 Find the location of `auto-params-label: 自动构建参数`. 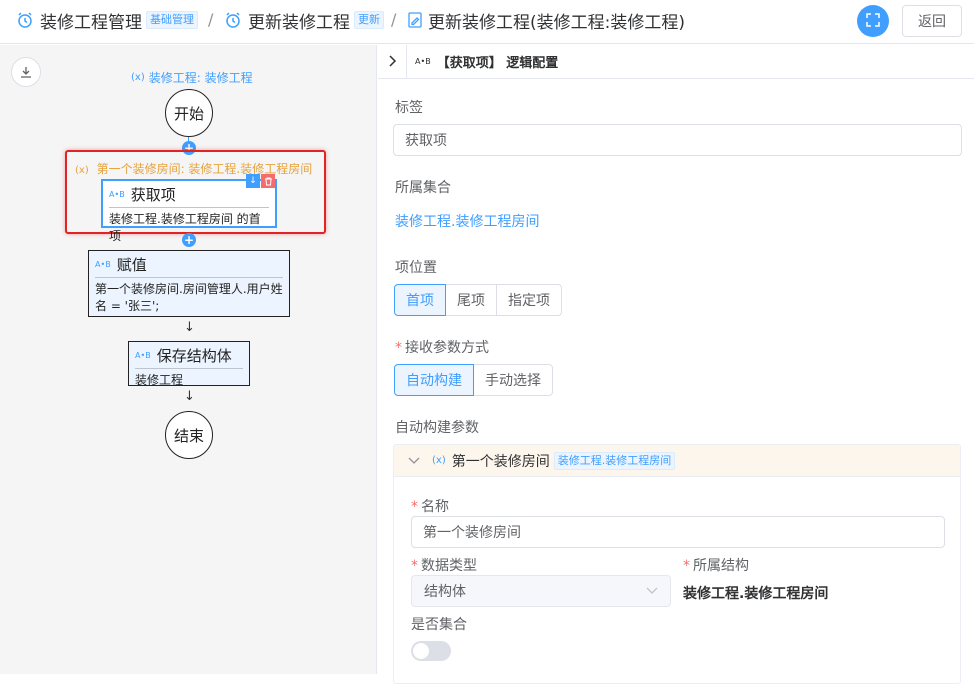

auto-params-label: 自动构建参数 is located at coordinates (437, 428).